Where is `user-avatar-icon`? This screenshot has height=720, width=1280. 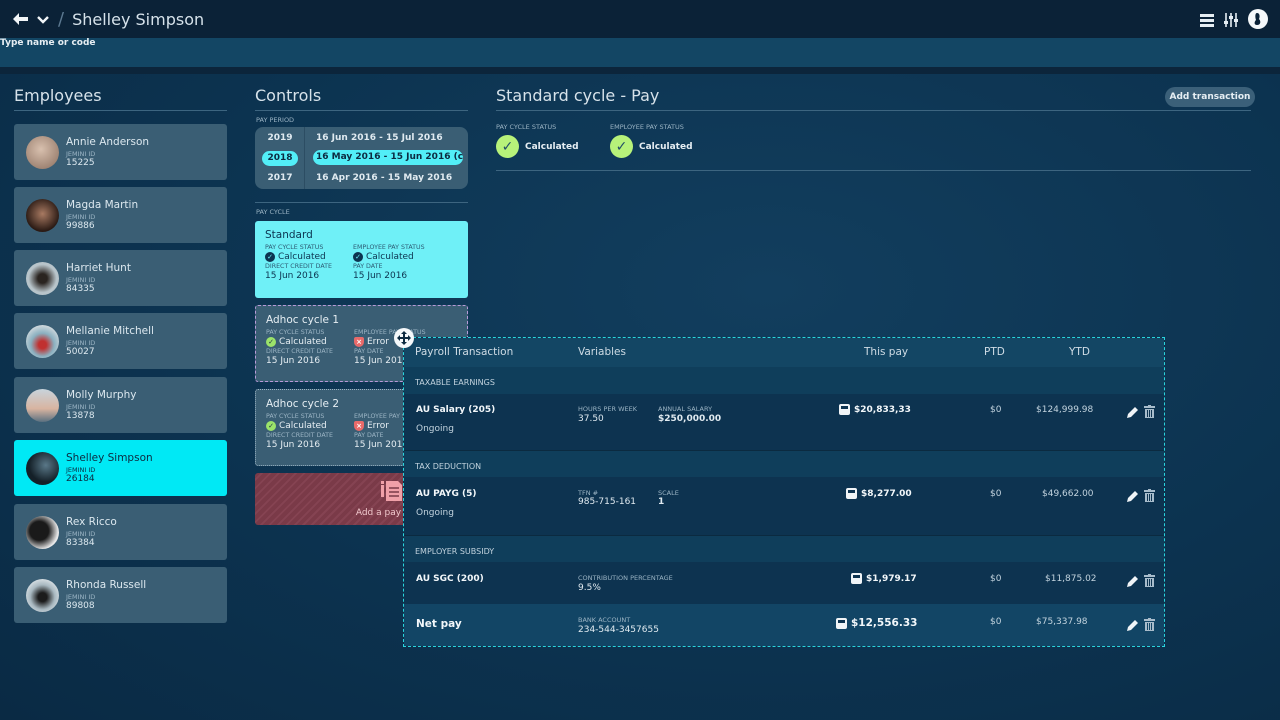 user-avatar-icon is located at coordinates (1258, 21).